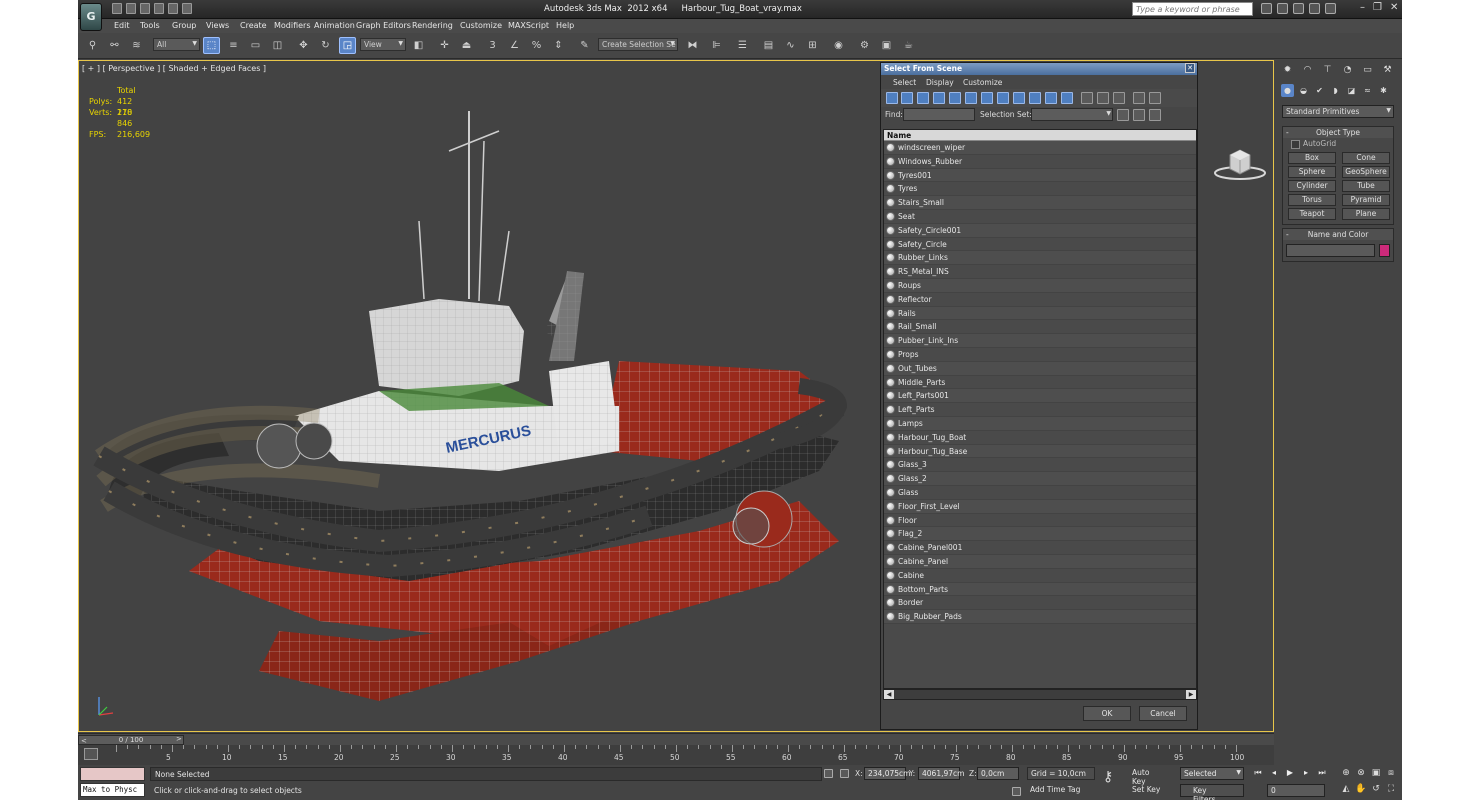  I want to click on display-shapes-icon, so click(907, 98).